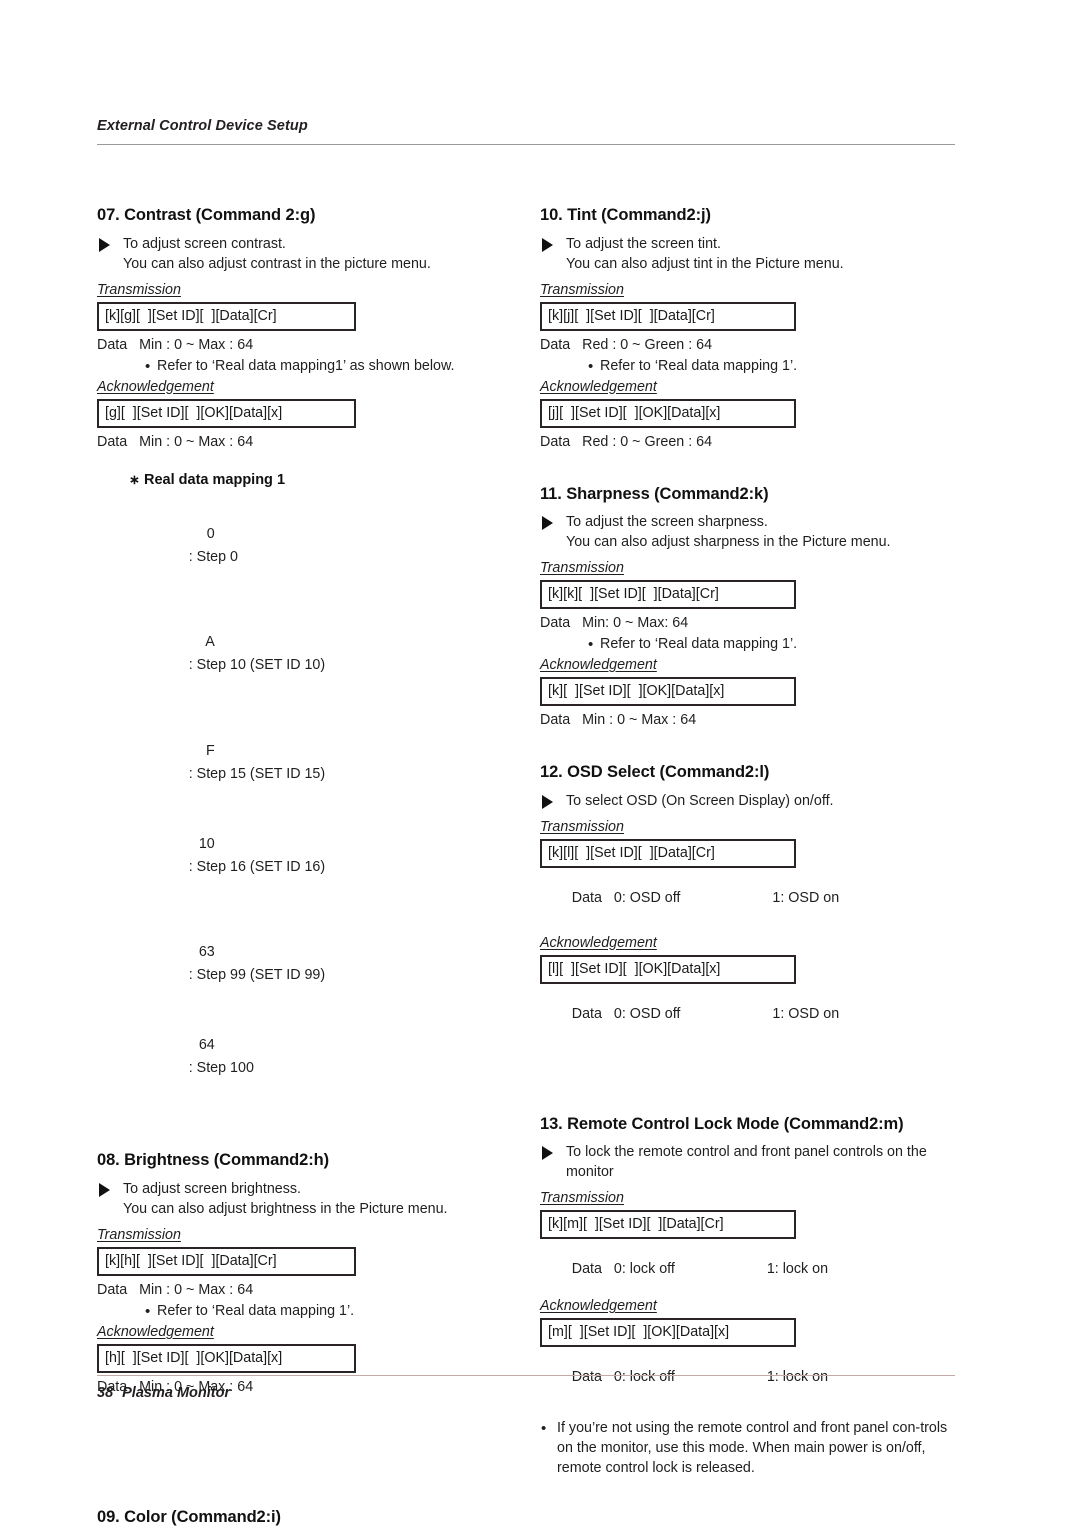 This screenshot has height=1528, width=1080. I want to click on transmission-command-box: [k][h][ ][Set ID][ ][Data][Cr], so click(226, 1261).